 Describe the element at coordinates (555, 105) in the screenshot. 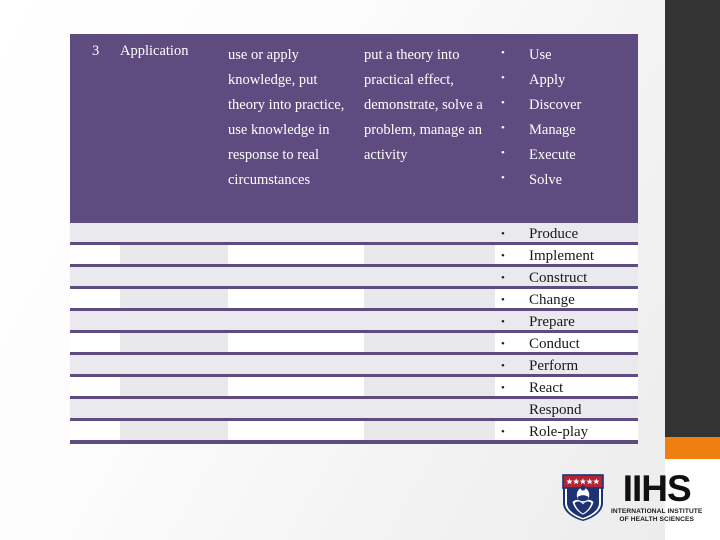

I see `verb-label: Discover` at that location.